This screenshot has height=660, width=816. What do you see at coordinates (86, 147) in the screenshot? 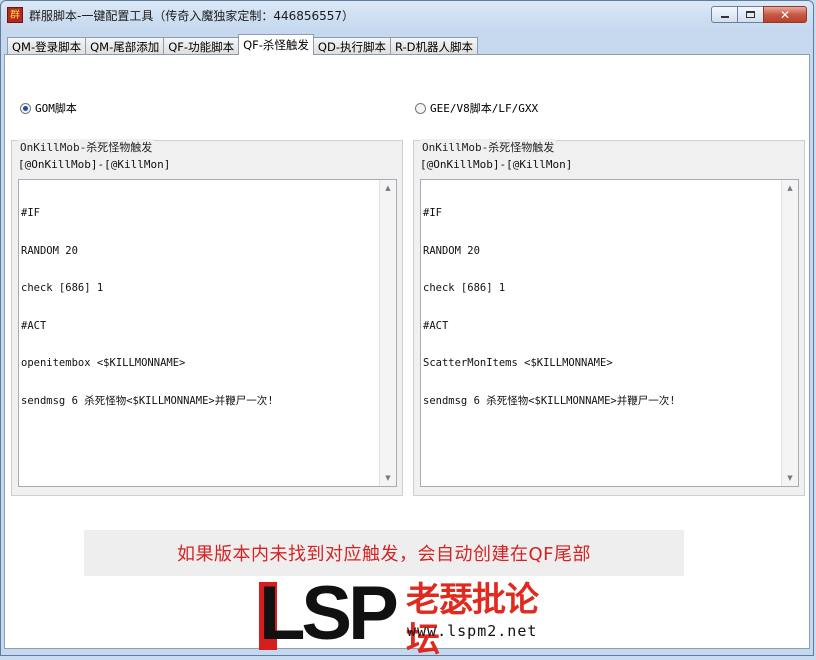
I see `left-group-title: OnKillMob-杀死怪物触发` at bounding box center [86, 147].